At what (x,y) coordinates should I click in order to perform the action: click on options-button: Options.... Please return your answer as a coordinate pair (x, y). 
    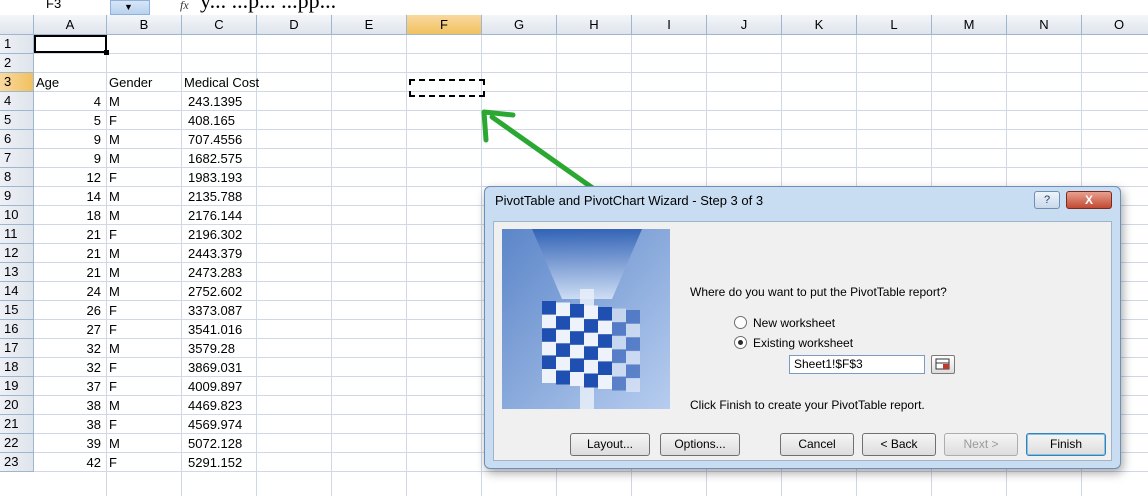
    Looking at the image, I should click on (700, 444).